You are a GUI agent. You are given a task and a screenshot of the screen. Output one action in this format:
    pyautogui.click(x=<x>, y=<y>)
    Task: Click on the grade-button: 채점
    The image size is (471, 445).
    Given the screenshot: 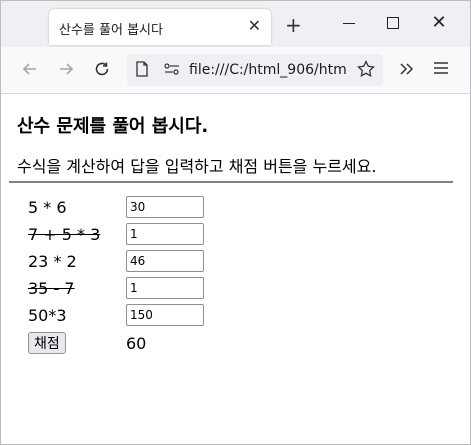 What is the action you would take?
    pyautogui.click(x=47, y=343)
    